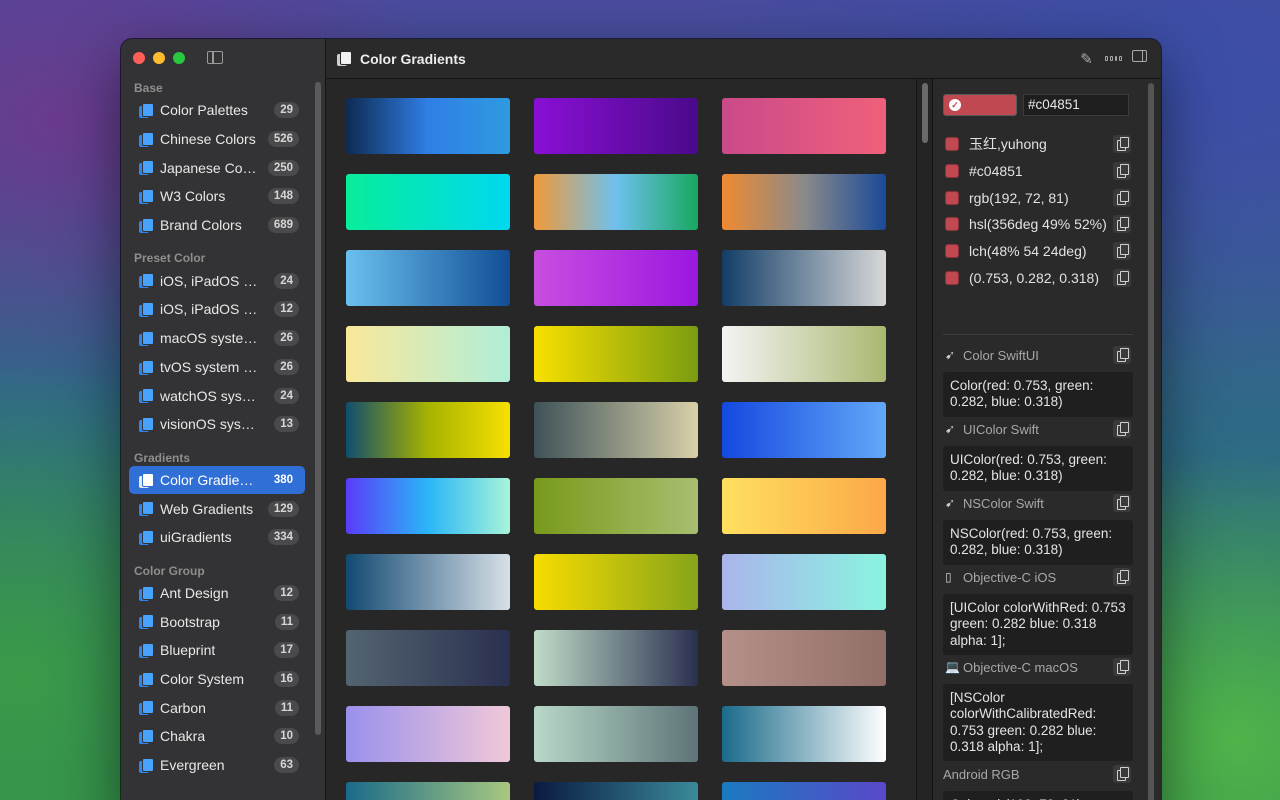 Image resolution: width=1280 pixels, height=800 pixels. I want to click on sidebar-item: tvOS system colors 26, so click(217, 367).